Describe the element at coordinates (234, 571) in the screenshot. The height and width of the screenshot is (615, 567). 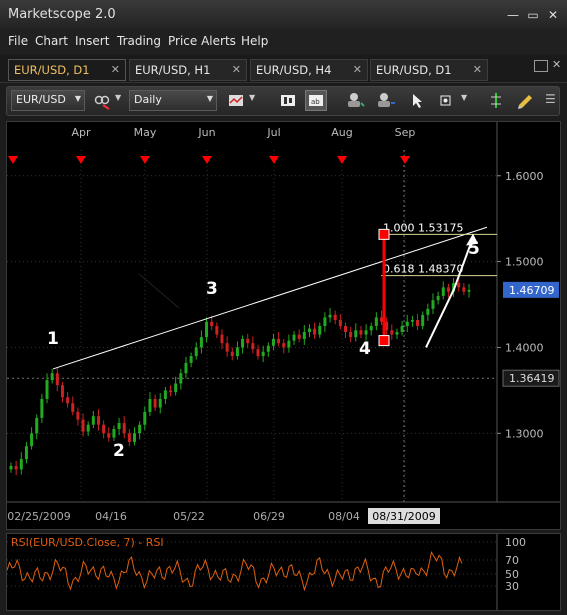
I see `rsi-line` at that location.